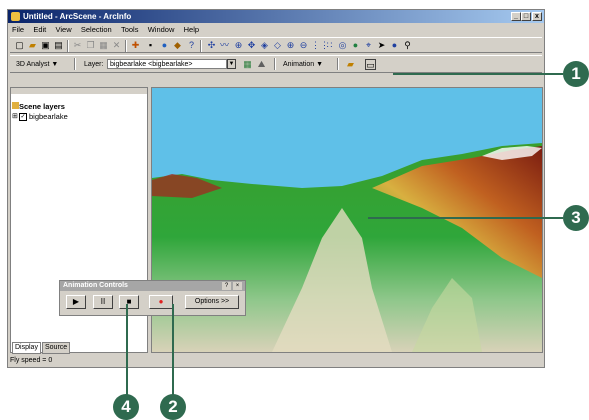  Describe the element at coordinates (39, 29) in the screenshot. I see `menu-edit: Edit` at that location.